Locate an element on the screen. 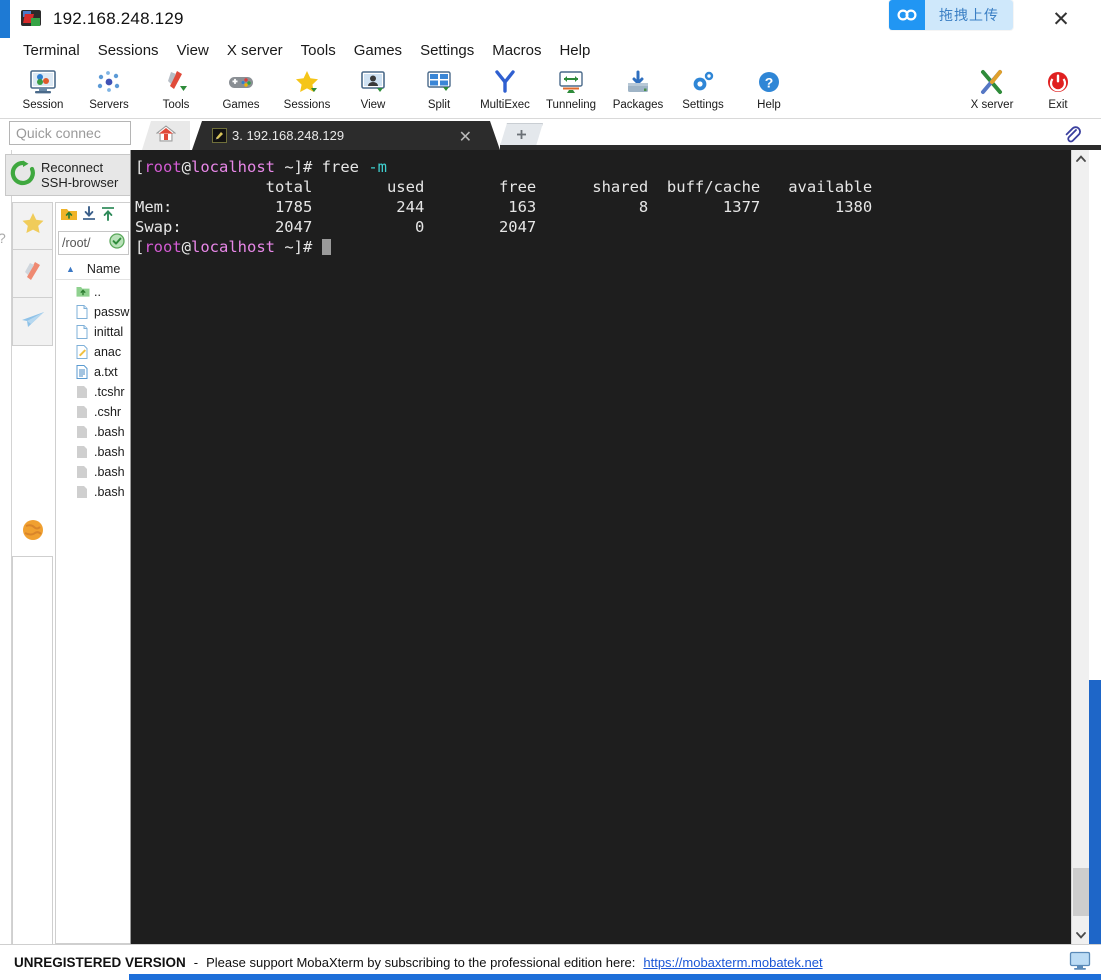 The image size is (1101, 980). prompt-host: localhost is located at coordinates (233, 167).